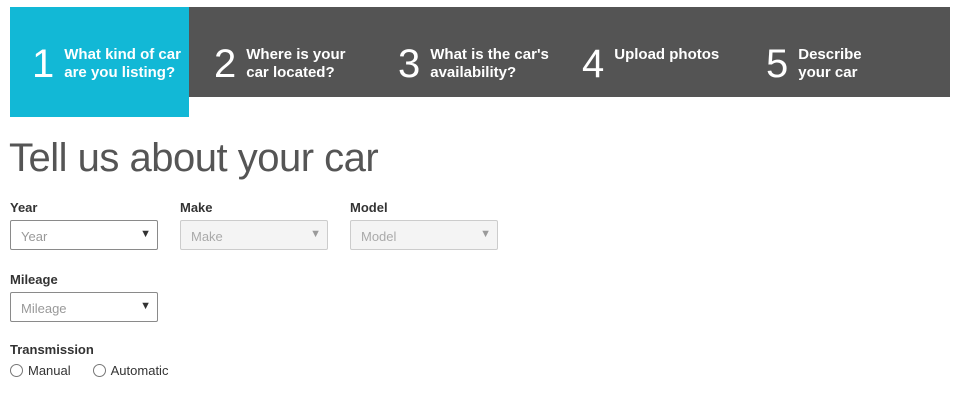 This screenshot has height=401, width=962. I want to click on step-1-car-kind: 1 What kind of car are you listing?, so click(99, 62).